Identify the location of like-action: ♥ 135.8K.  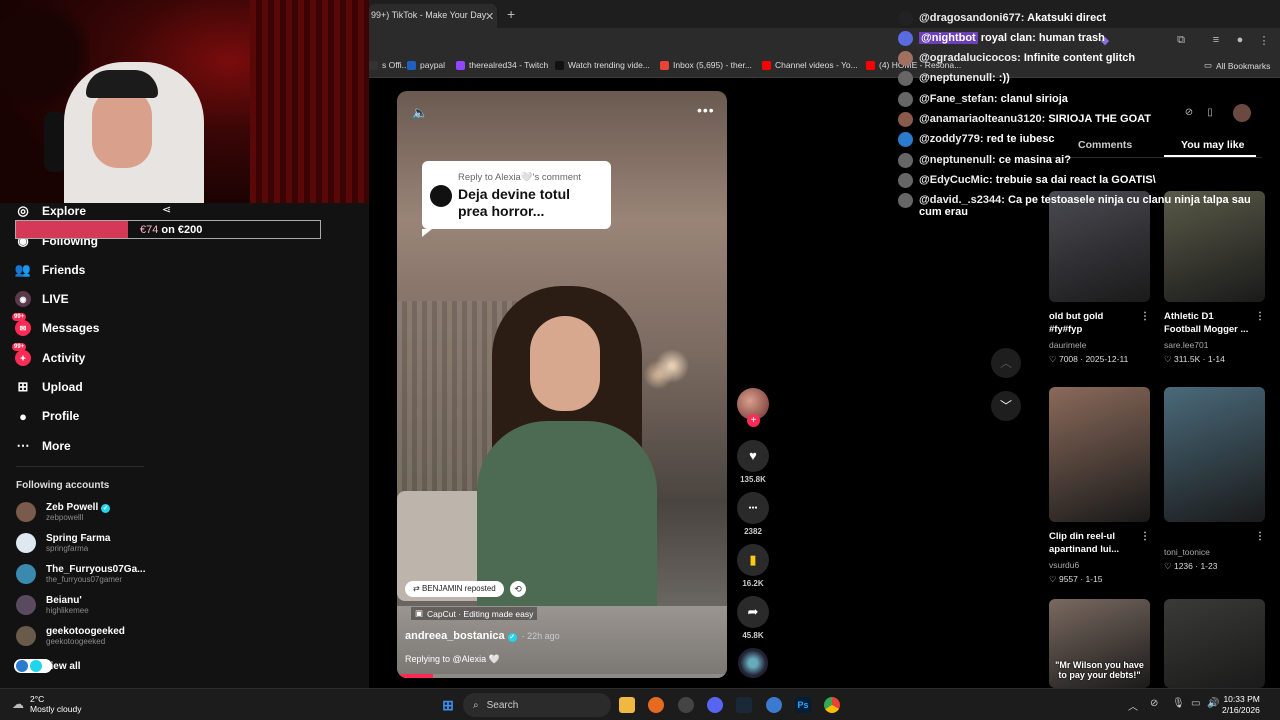
(753, 462).